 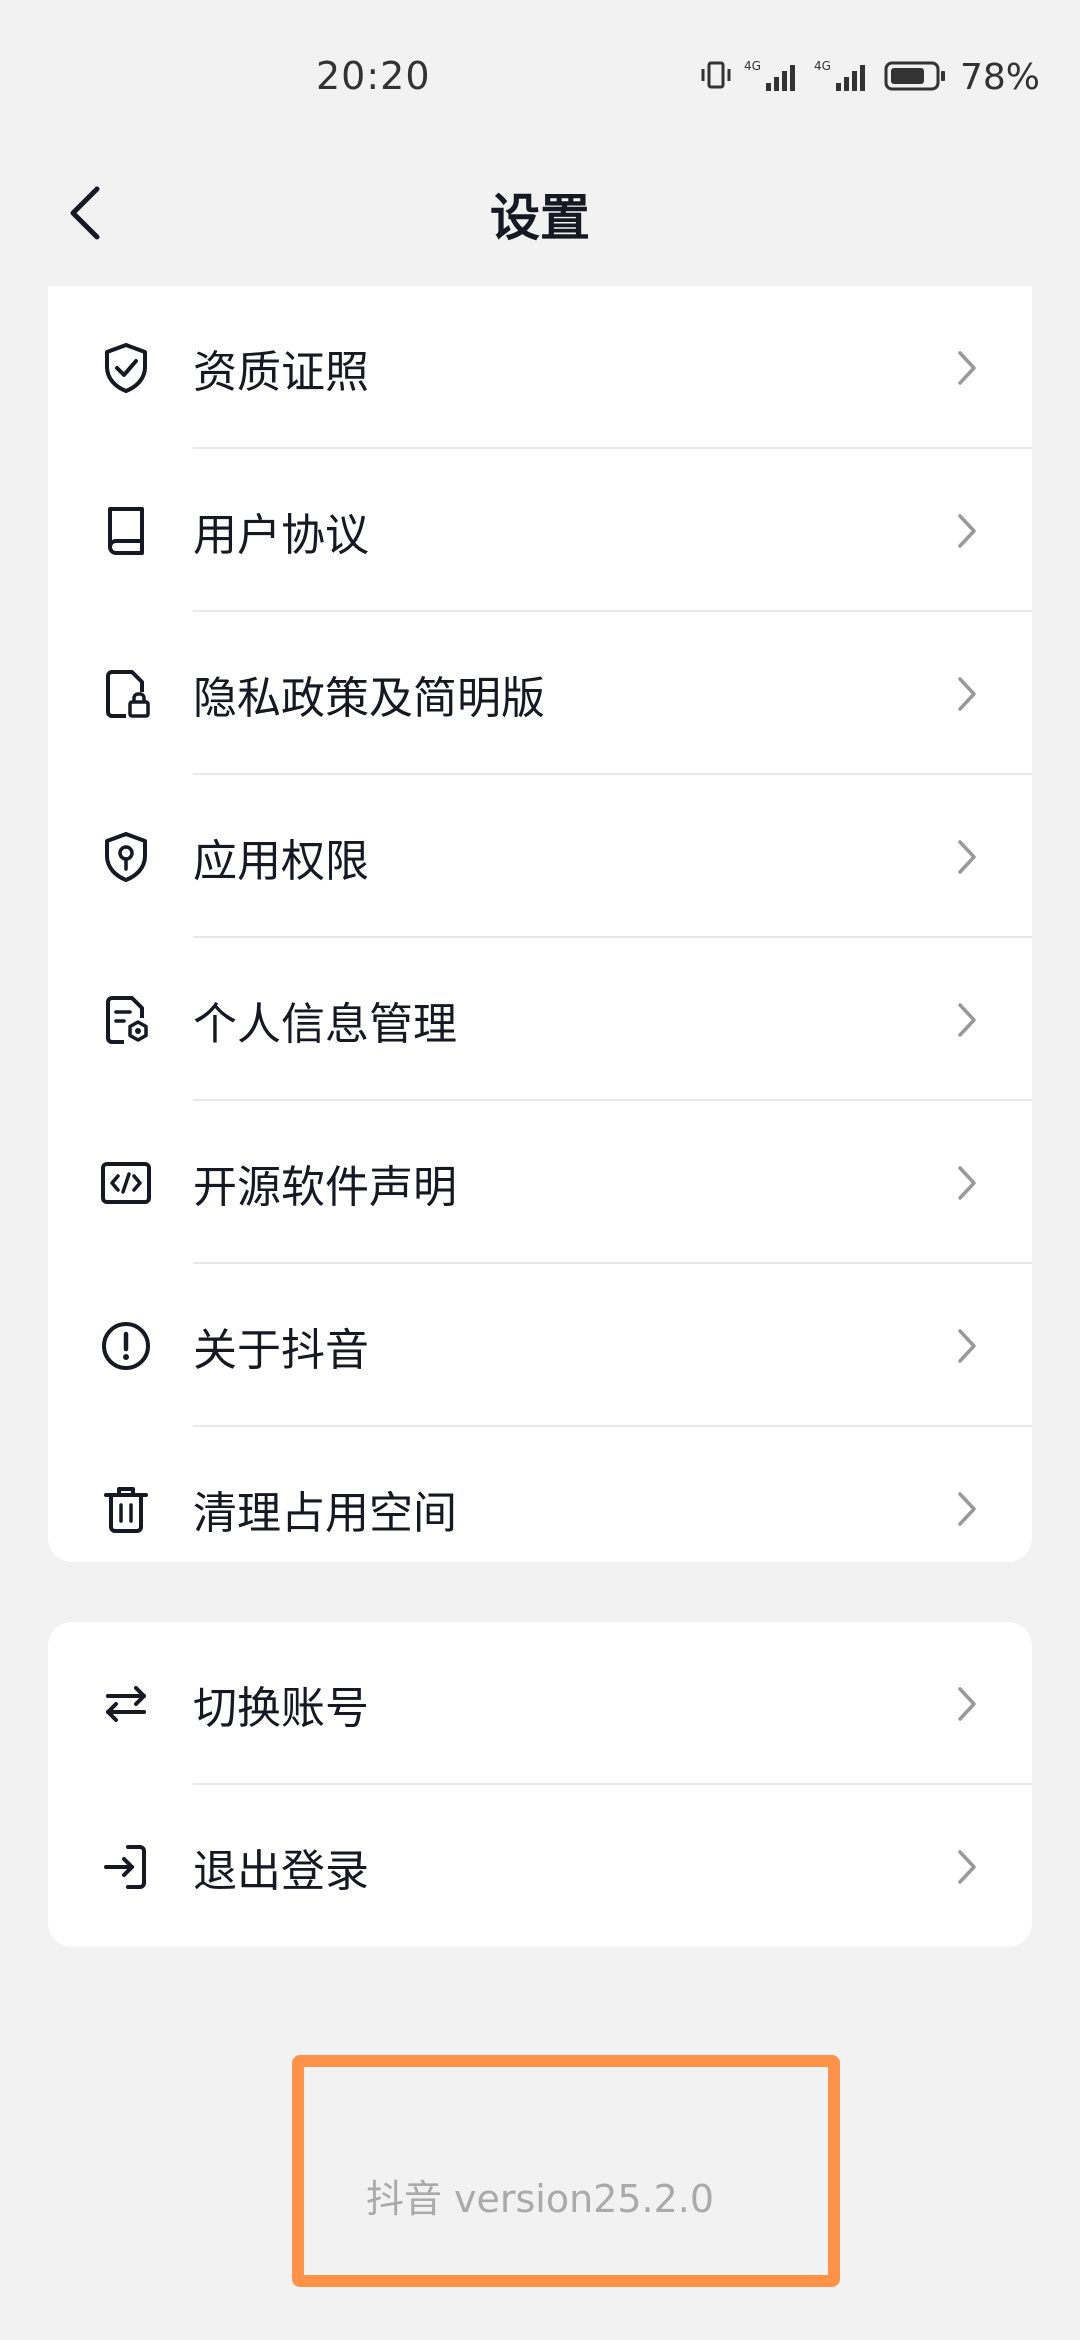 I want to click on settings-item-label: 用户协议, so click(x=281, y=535).